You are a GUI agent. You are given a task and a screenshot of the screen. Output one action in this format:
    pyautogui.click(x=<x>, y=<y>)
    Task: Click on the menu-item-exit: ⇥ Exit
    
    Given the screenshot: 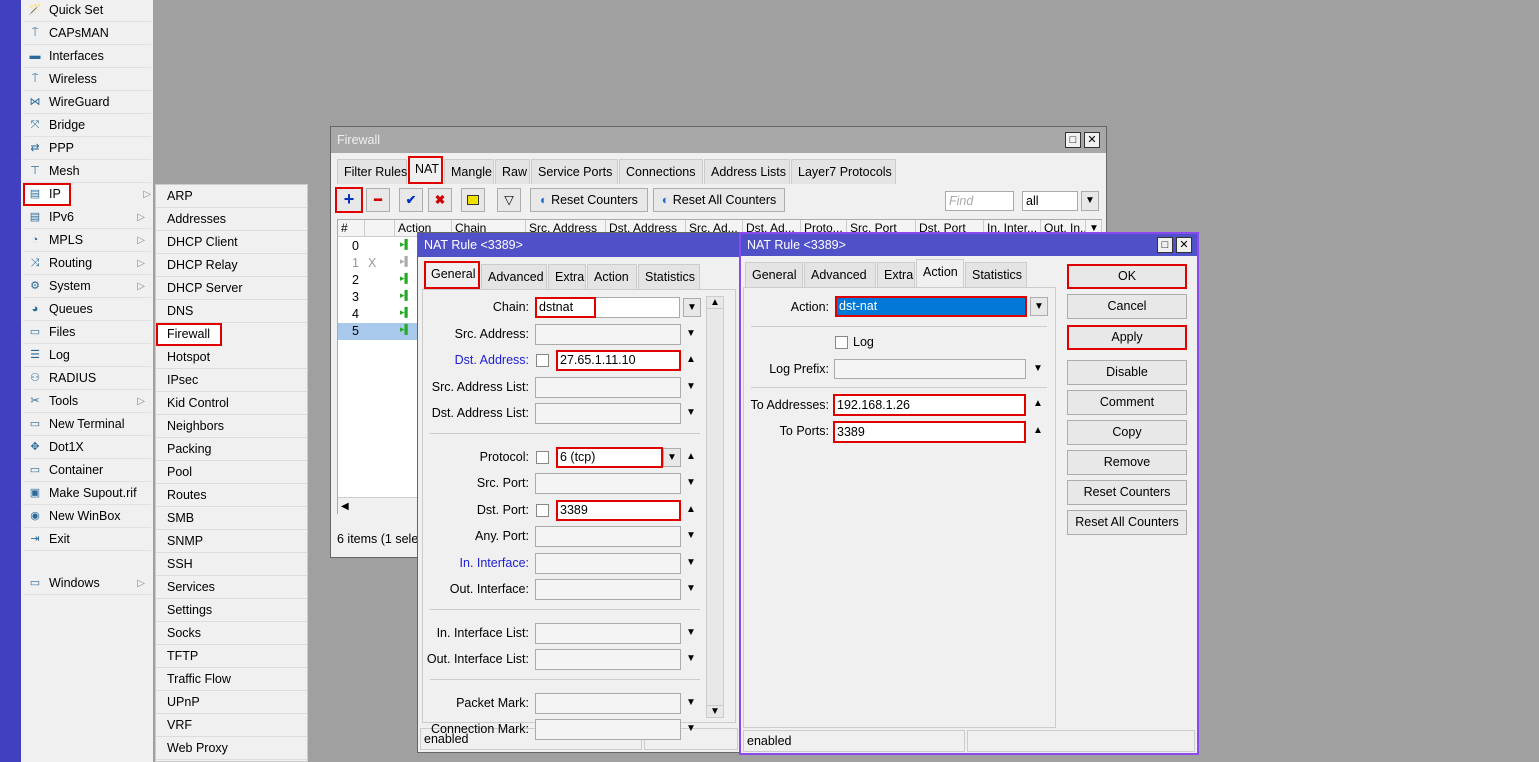 What is the action you would take?
    pyautogui.click(x=87, y=539)
    